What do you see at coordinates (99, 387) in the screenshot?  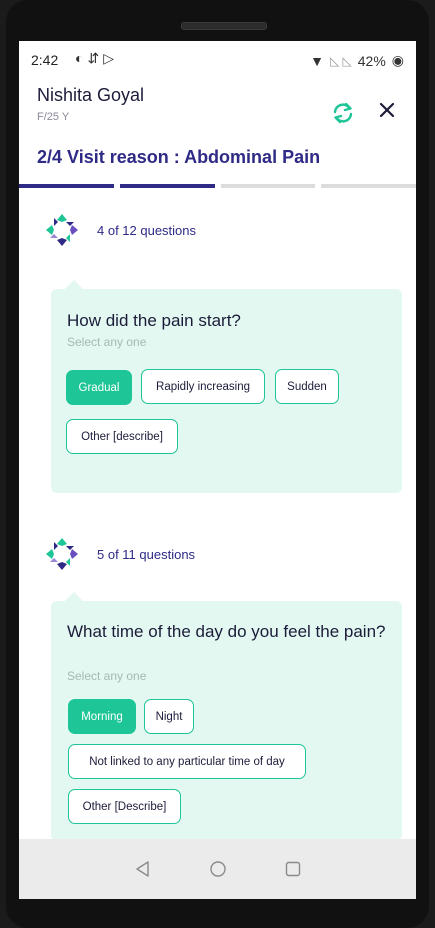 I see `option-chip: Gradual` at bounding box center [99, 387].